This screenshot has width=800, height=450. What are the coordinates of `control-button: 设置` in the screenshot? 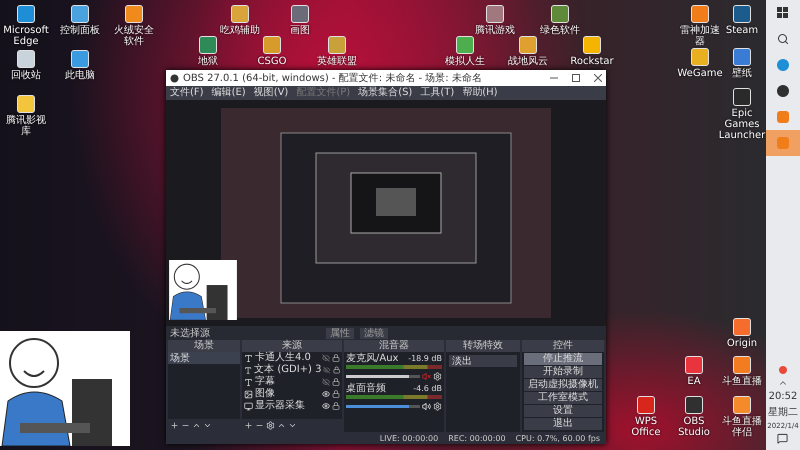 It's located at (563, 411).